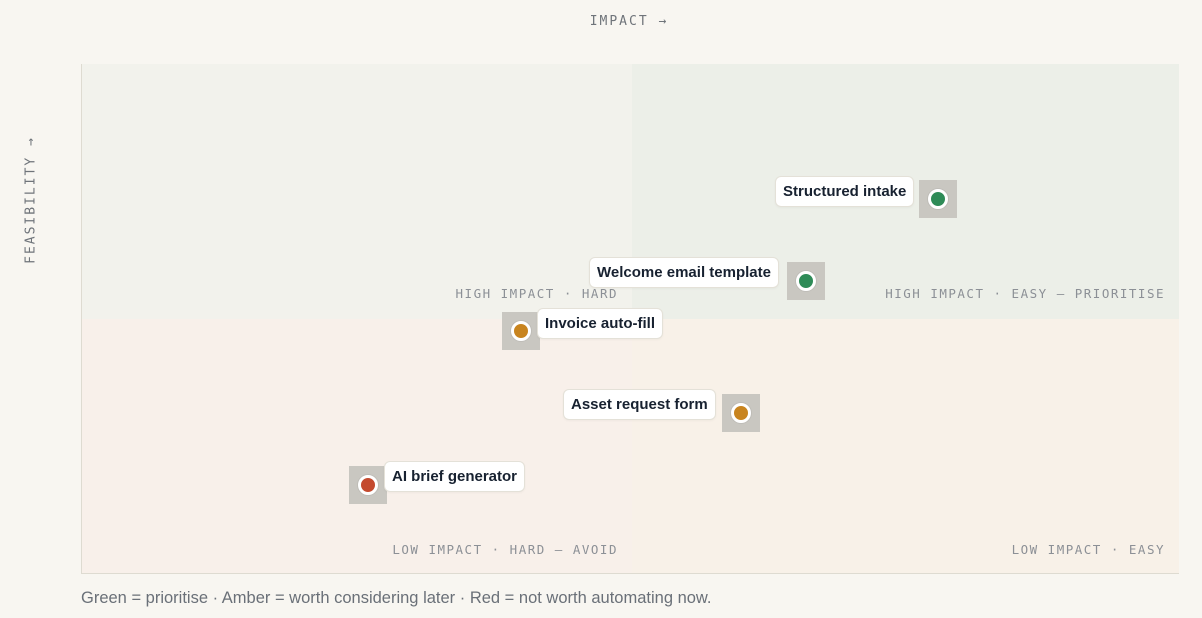 This screenshot has width=1202, height=618. What do you see at coordinates (639, 404) in the screenshot?
I see `item-label: Asset request form` at bounding box center [639, 404].